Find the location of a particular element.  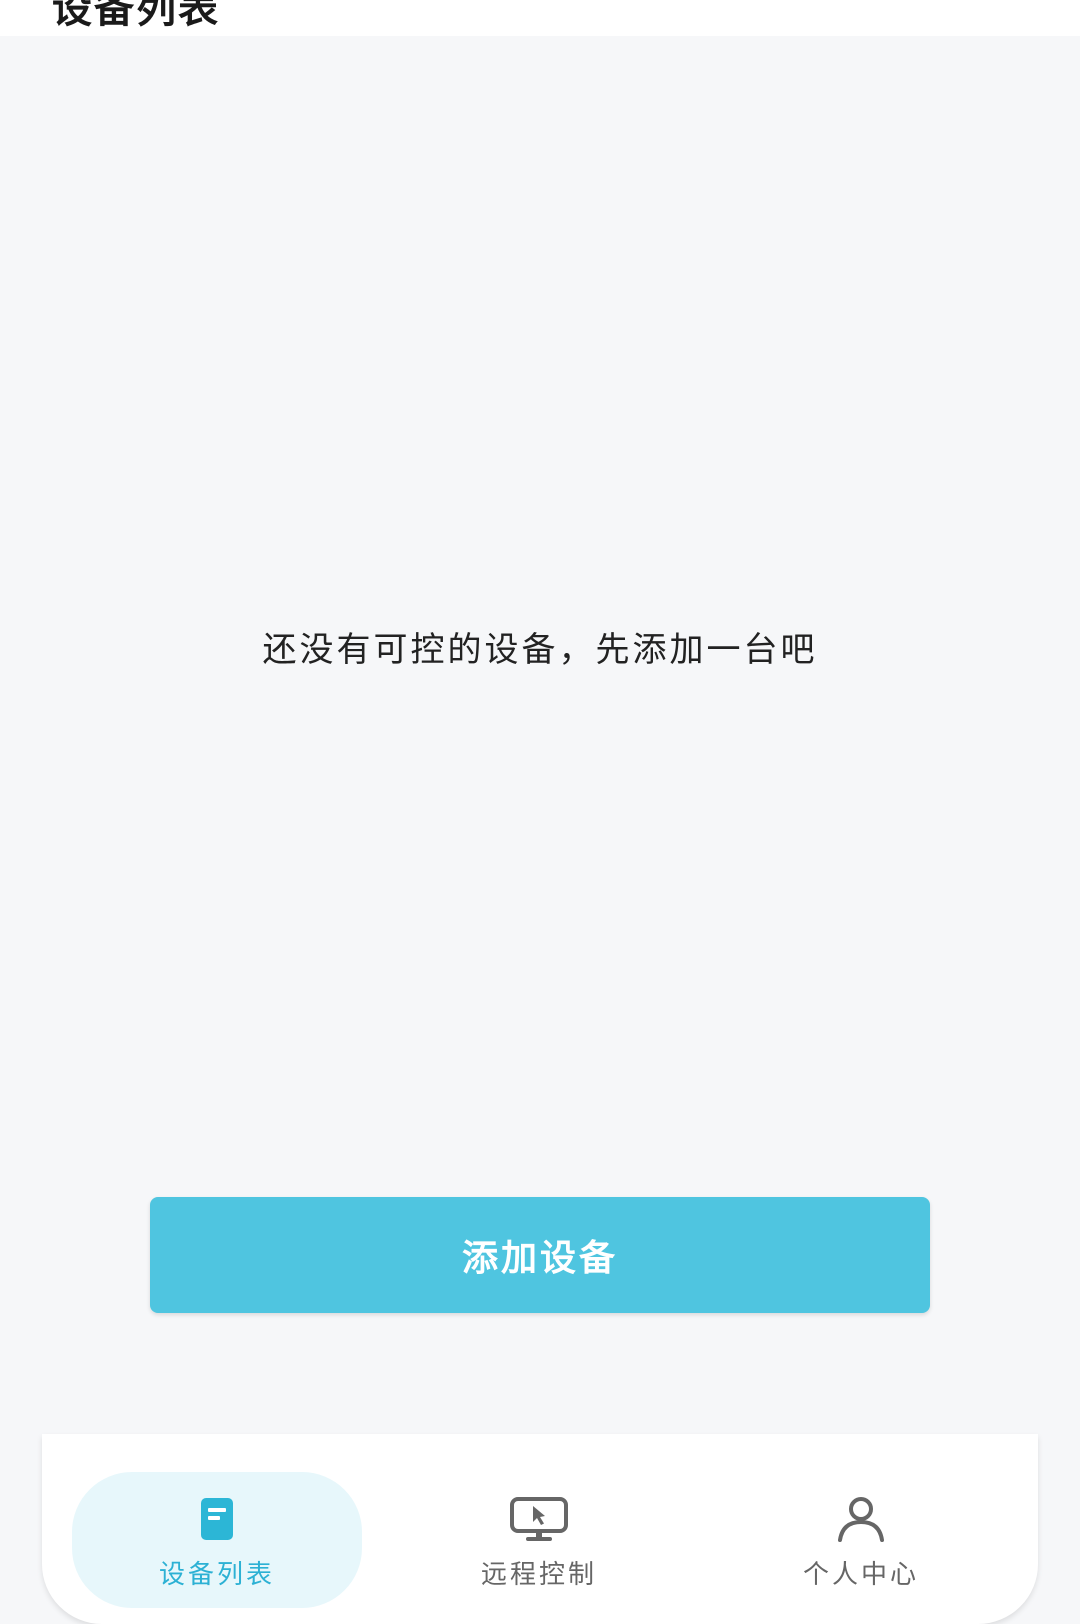

add-device-button: 添加设备 is located at coordinates (540, 1255).